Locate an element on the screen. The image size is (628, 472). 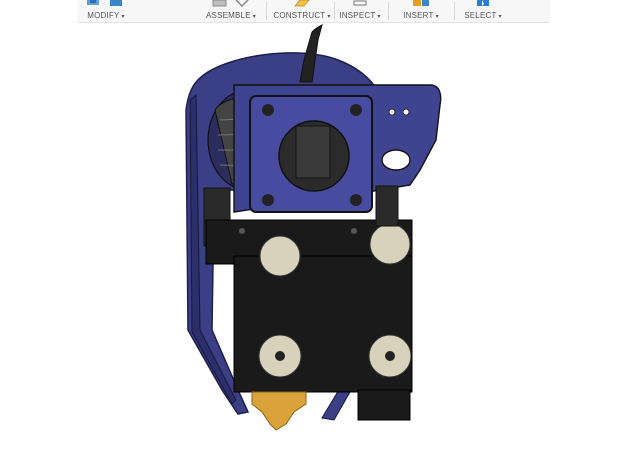
press-pull-icon is located at coordinates (95, 3).